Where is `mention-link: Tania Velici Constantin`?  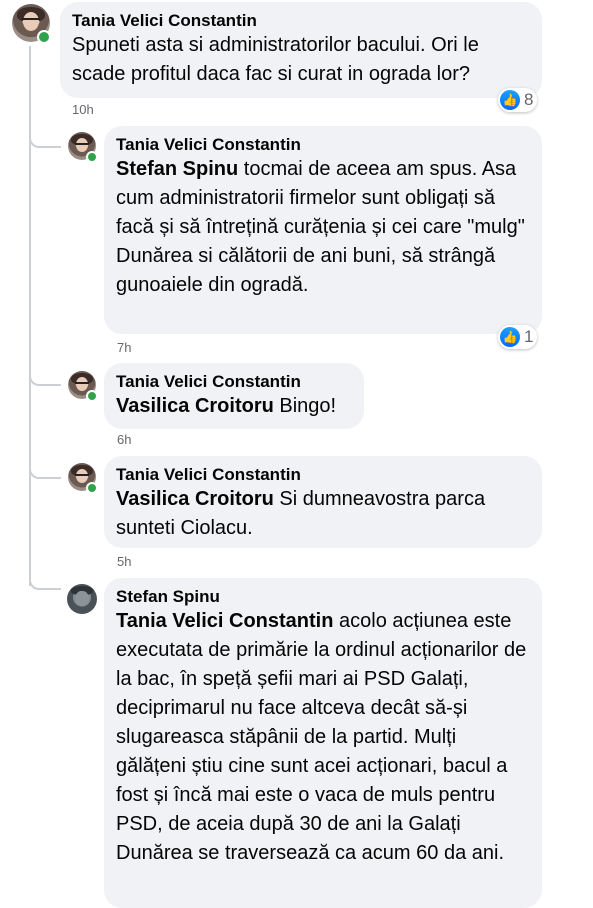 mention-link: Tania Velici Constantin is located at coordinates (224, 621).